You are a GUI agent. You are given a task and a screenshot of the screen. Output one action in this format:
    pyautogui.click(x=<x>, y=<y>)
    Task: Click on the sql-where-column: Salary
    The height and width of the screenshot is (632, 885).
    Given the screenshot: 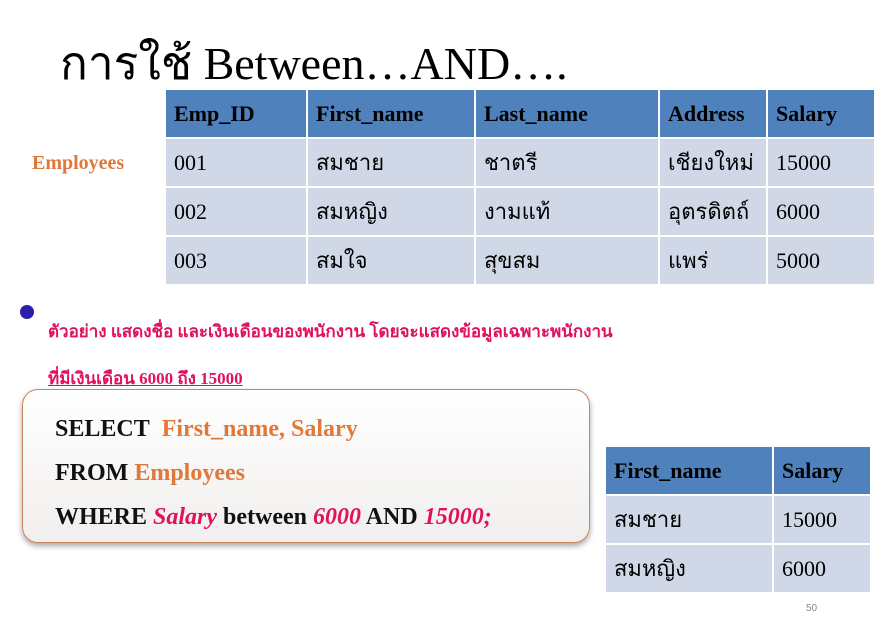 What is the action you would take?
    pyautogui.click(x=185, y=517)
    